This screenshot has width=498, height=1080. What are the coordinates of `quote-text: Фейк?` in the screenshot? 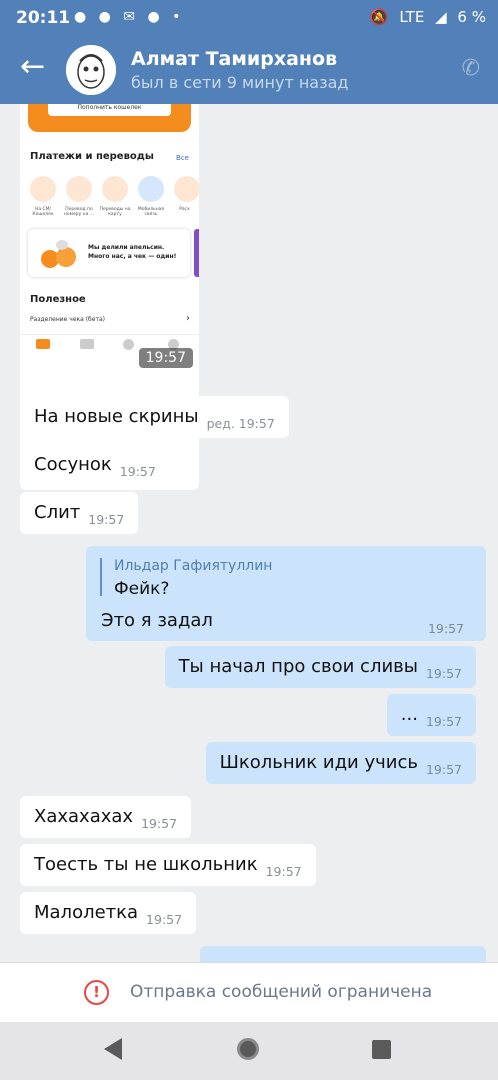 It's located at (142, 589).